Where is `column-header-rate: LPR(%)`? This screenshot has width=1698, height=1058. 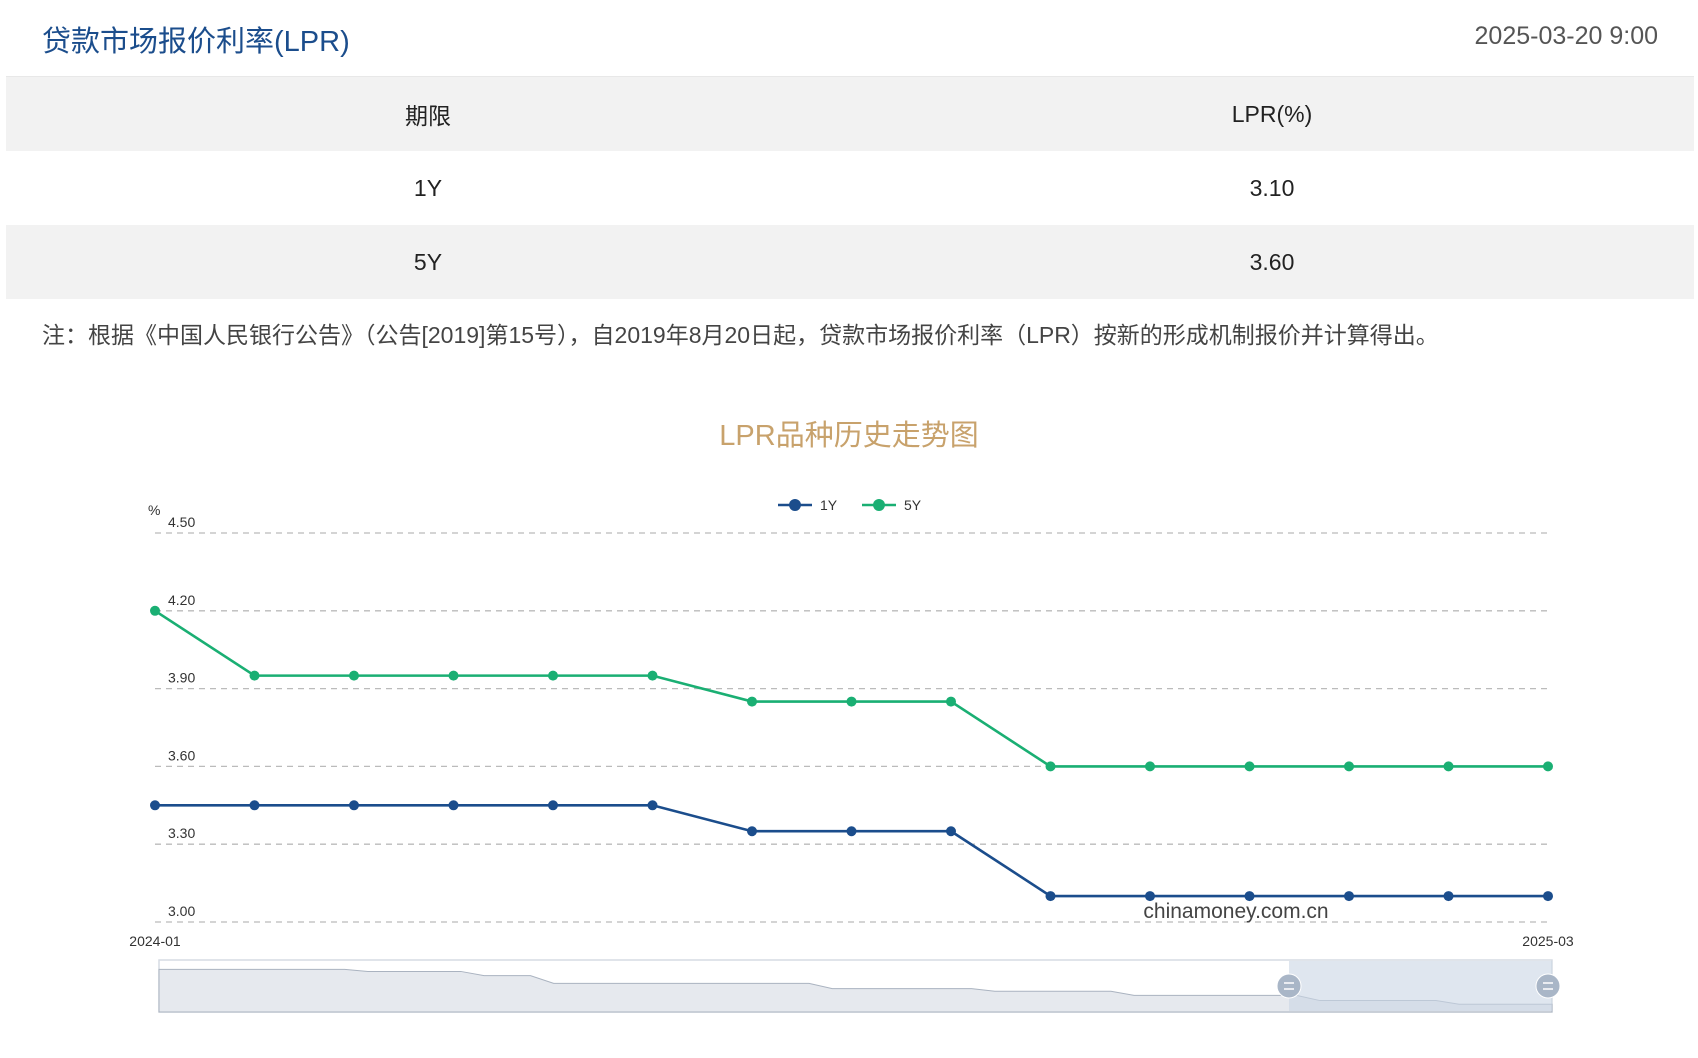
column-header-rate: LPR(%) is located at coordinates (1272, 113).